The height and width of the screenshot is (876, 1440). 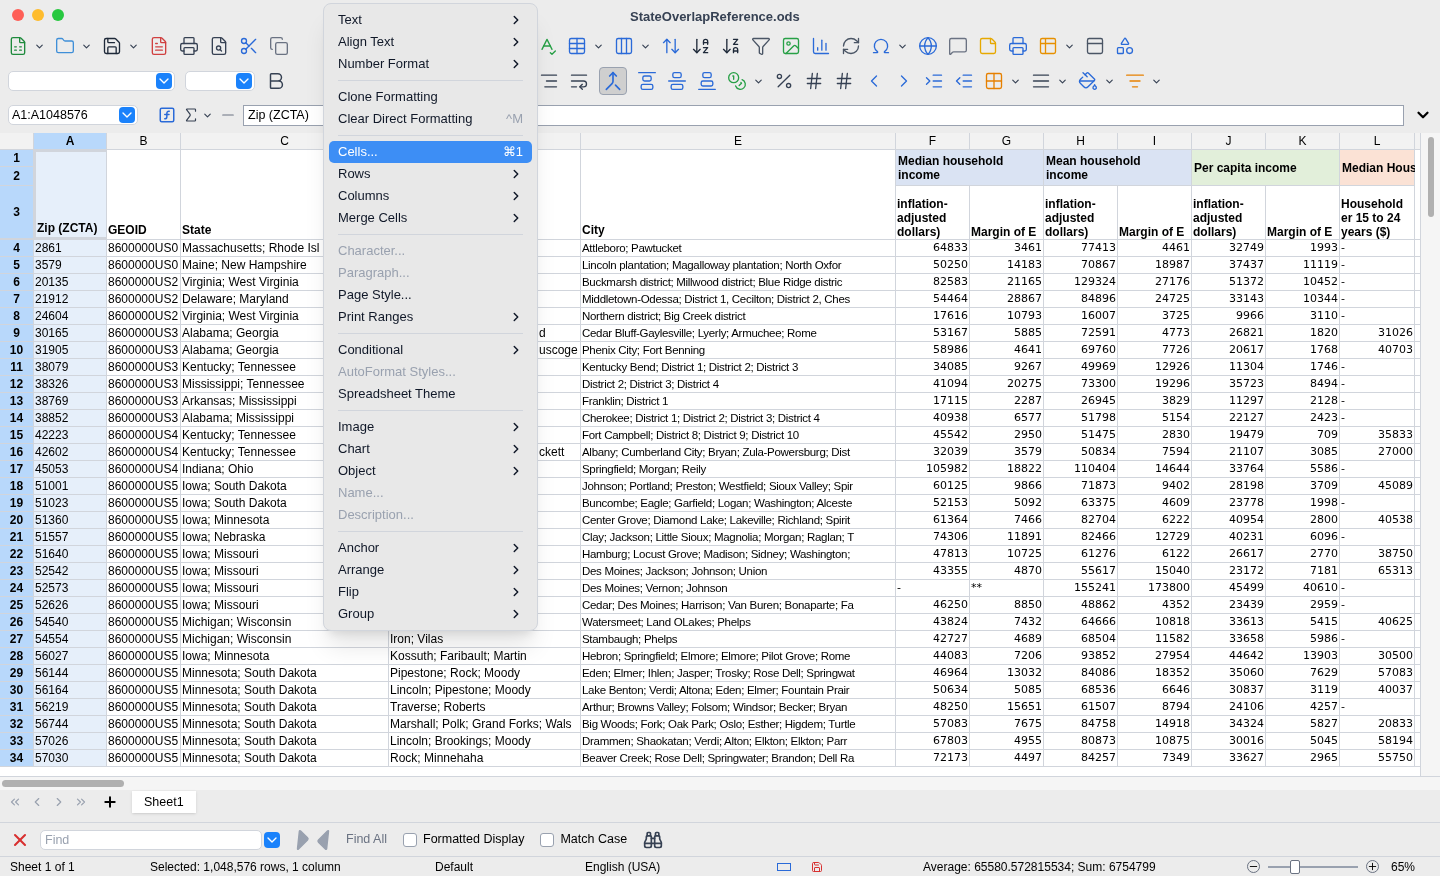 I want to click on table-cell: 7466, so click(x=1028, y=520).